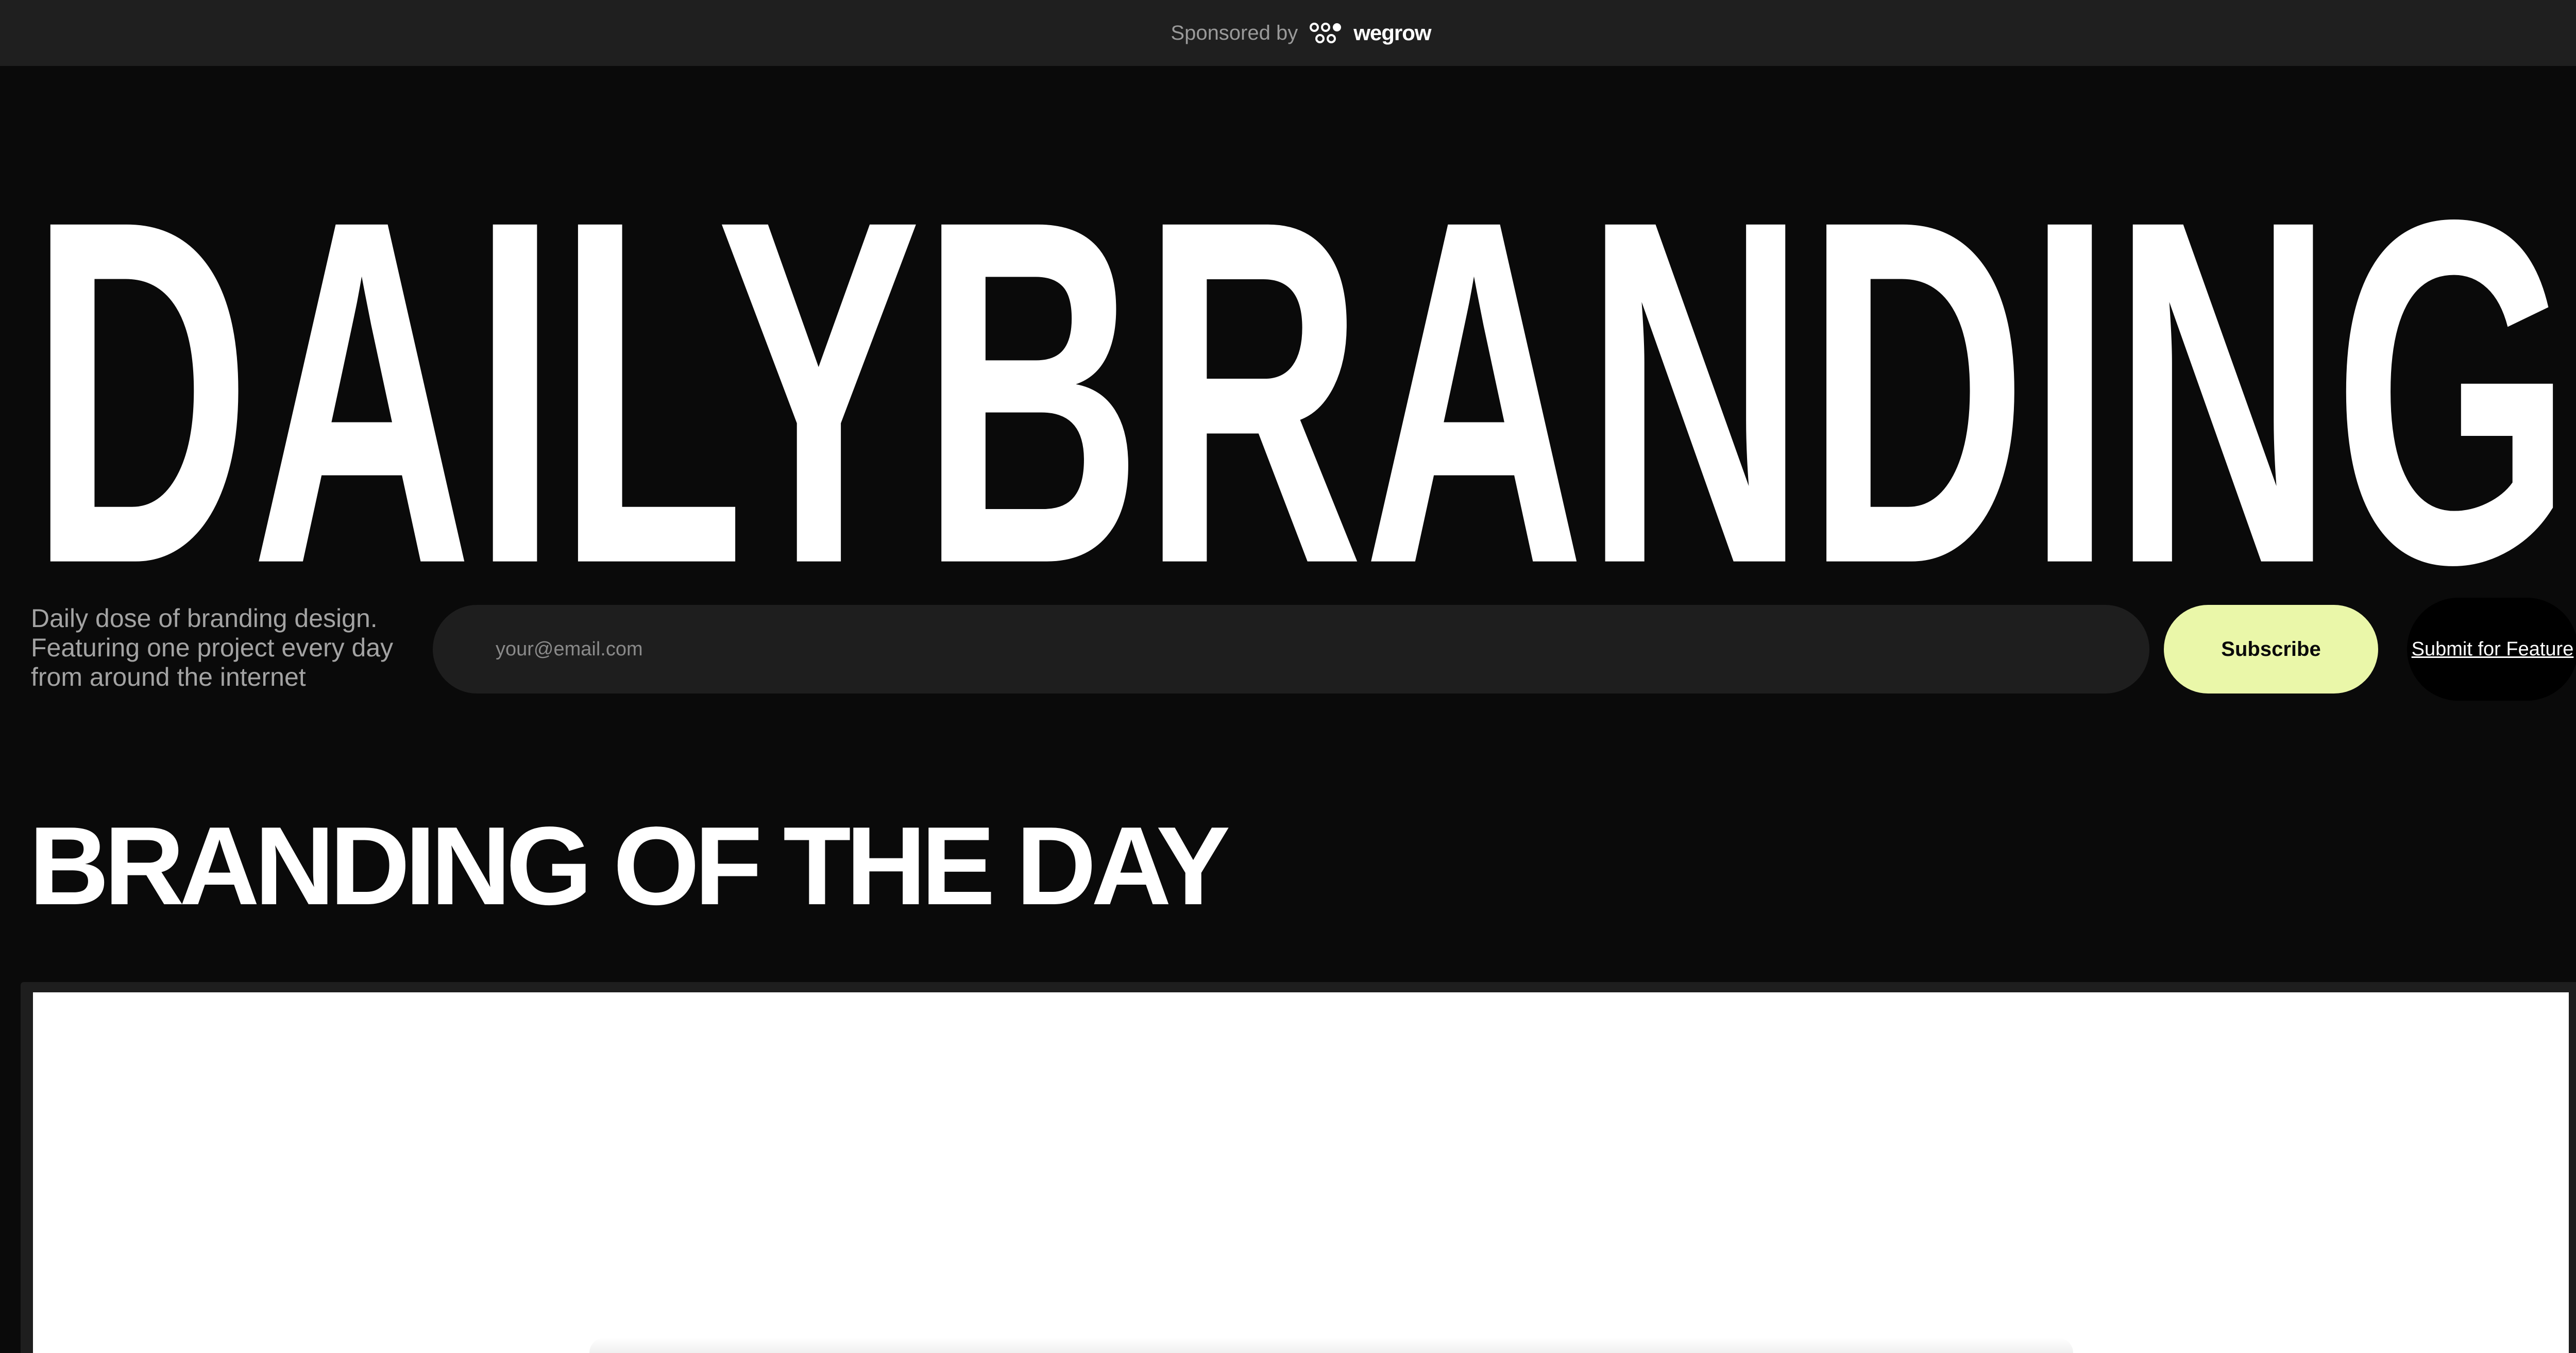 This screenshot has height=1353, width=2576. What do you see at coordinates (204, 618) in the screenshot?
I see `tagline-line: Daily dose of branding design.` at bounding box center [204, 618].